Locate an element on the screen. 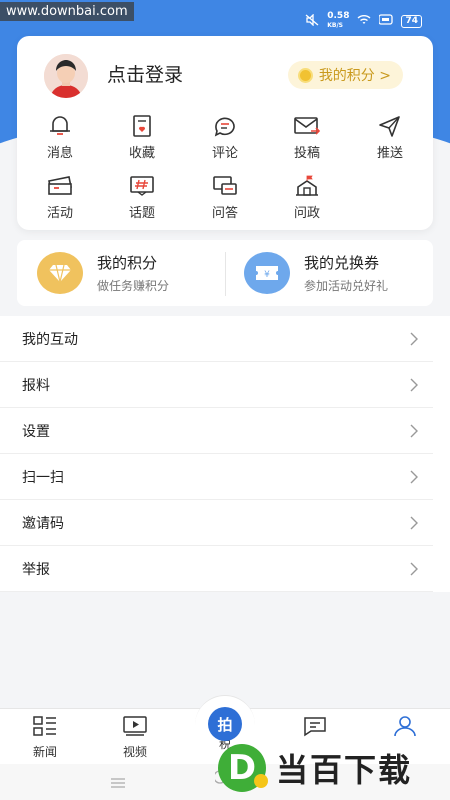 This screenshot has width=450, height=800. feed-icon is located at coordinates (315, 729).